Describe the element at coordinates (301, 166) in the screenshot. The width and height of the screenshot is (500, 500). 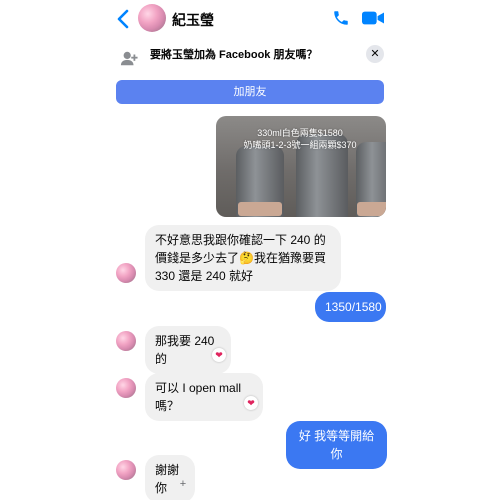
I see `product-photo: 330ml白色兩隻$1580 奶嘴頭1-2-3號一組兩顆$370` at that location.